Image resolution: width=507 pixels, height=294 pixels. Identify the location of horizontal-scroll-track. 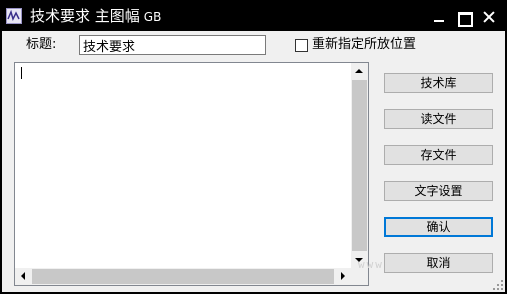
(183, 276).